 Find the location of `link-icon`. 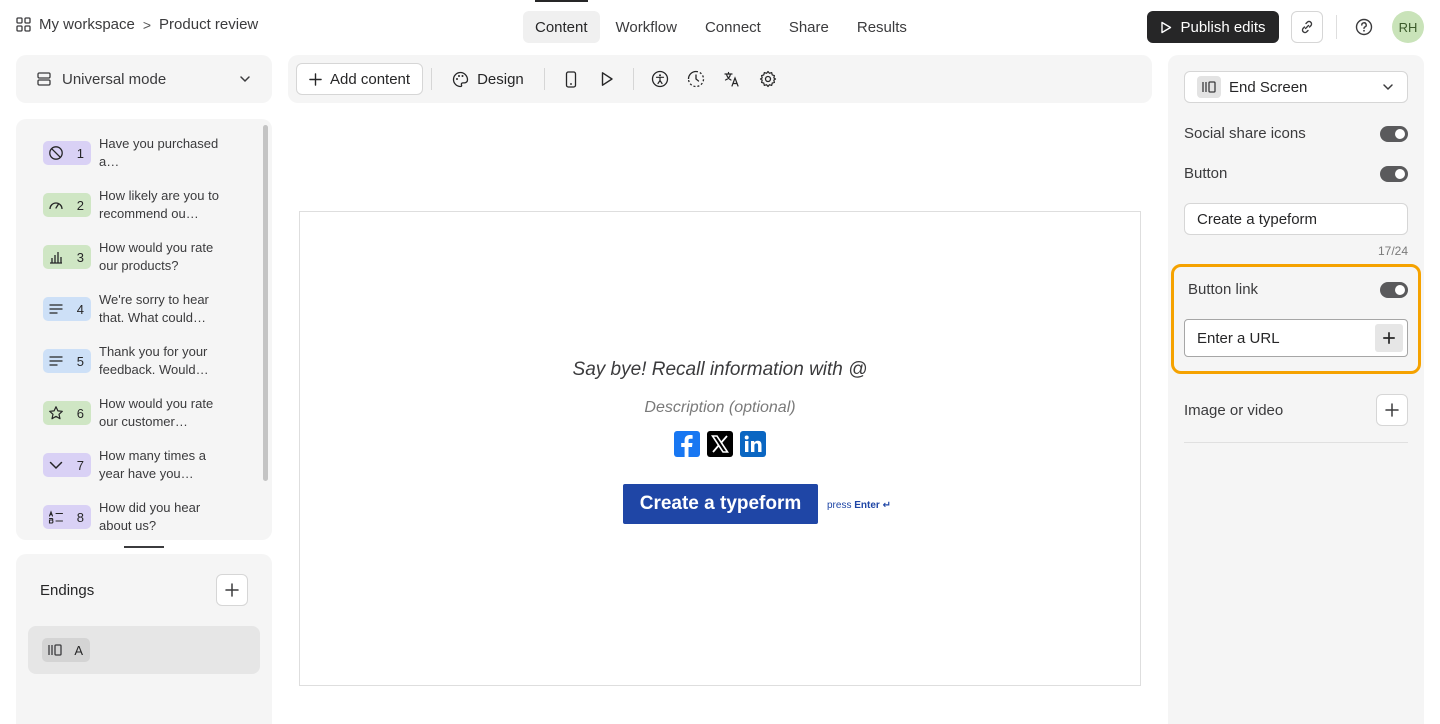

link-icon is located at coordinates (1307, 27).